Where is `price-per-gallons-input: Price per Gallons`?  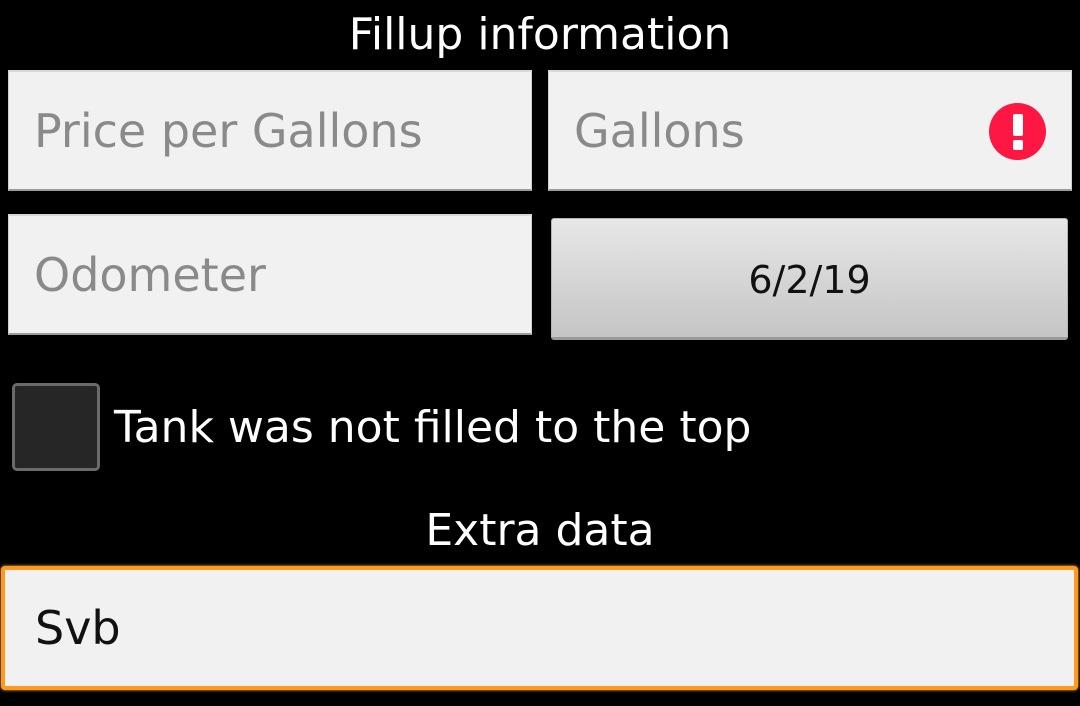 price-per-gallons-input: Price per Gallons is located at coordinates (270, 130).